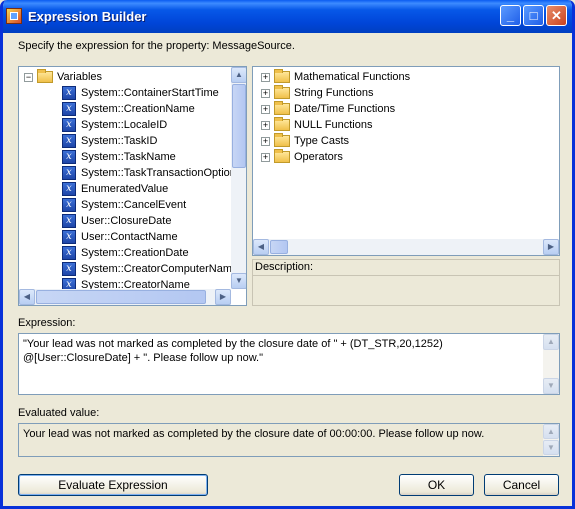 Image resolution: width=575 pixels, height=509 pixels. I want to click on function-category-label: NULL Functions, so click(333, 125).